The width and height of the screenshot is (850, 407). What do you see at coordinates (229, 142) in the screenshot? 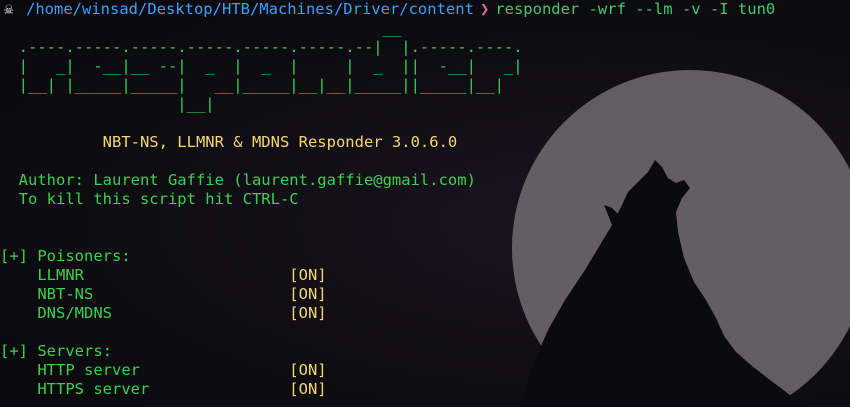
I see `tagline: NBT-NS, LLMNR & MDNS Responder 3.0.6.0` at bounding box center [229, 142].